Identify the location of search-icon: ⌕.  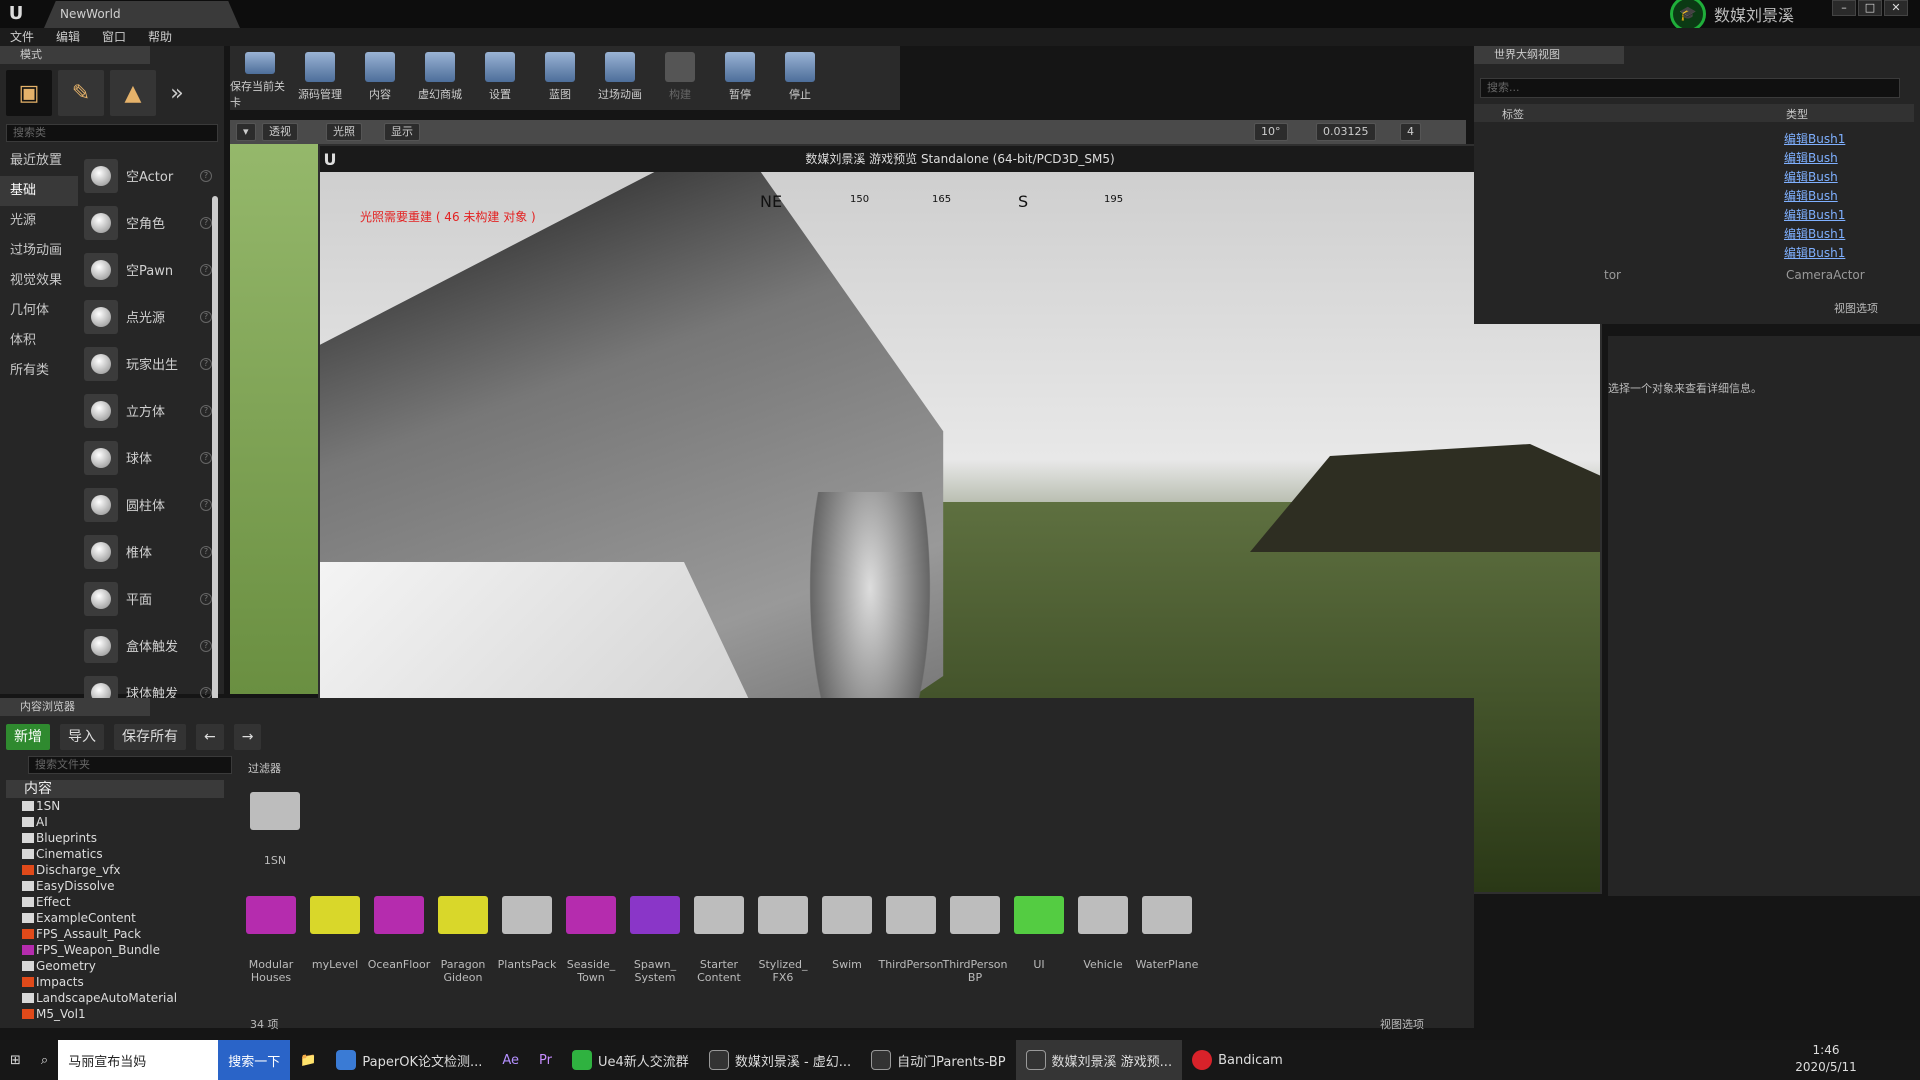
(44, 1060).